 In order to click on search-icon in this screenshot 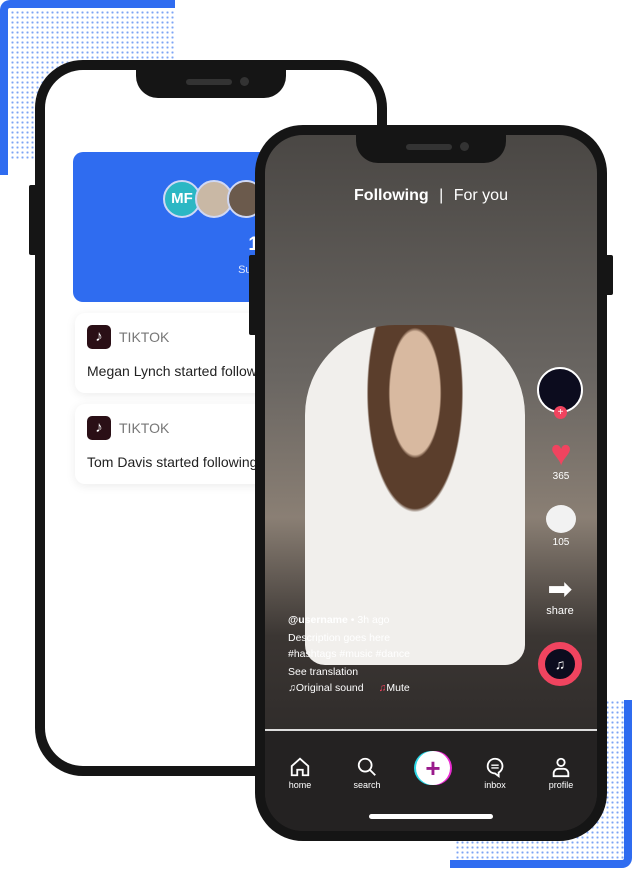, I will do `click(366, 766)`.